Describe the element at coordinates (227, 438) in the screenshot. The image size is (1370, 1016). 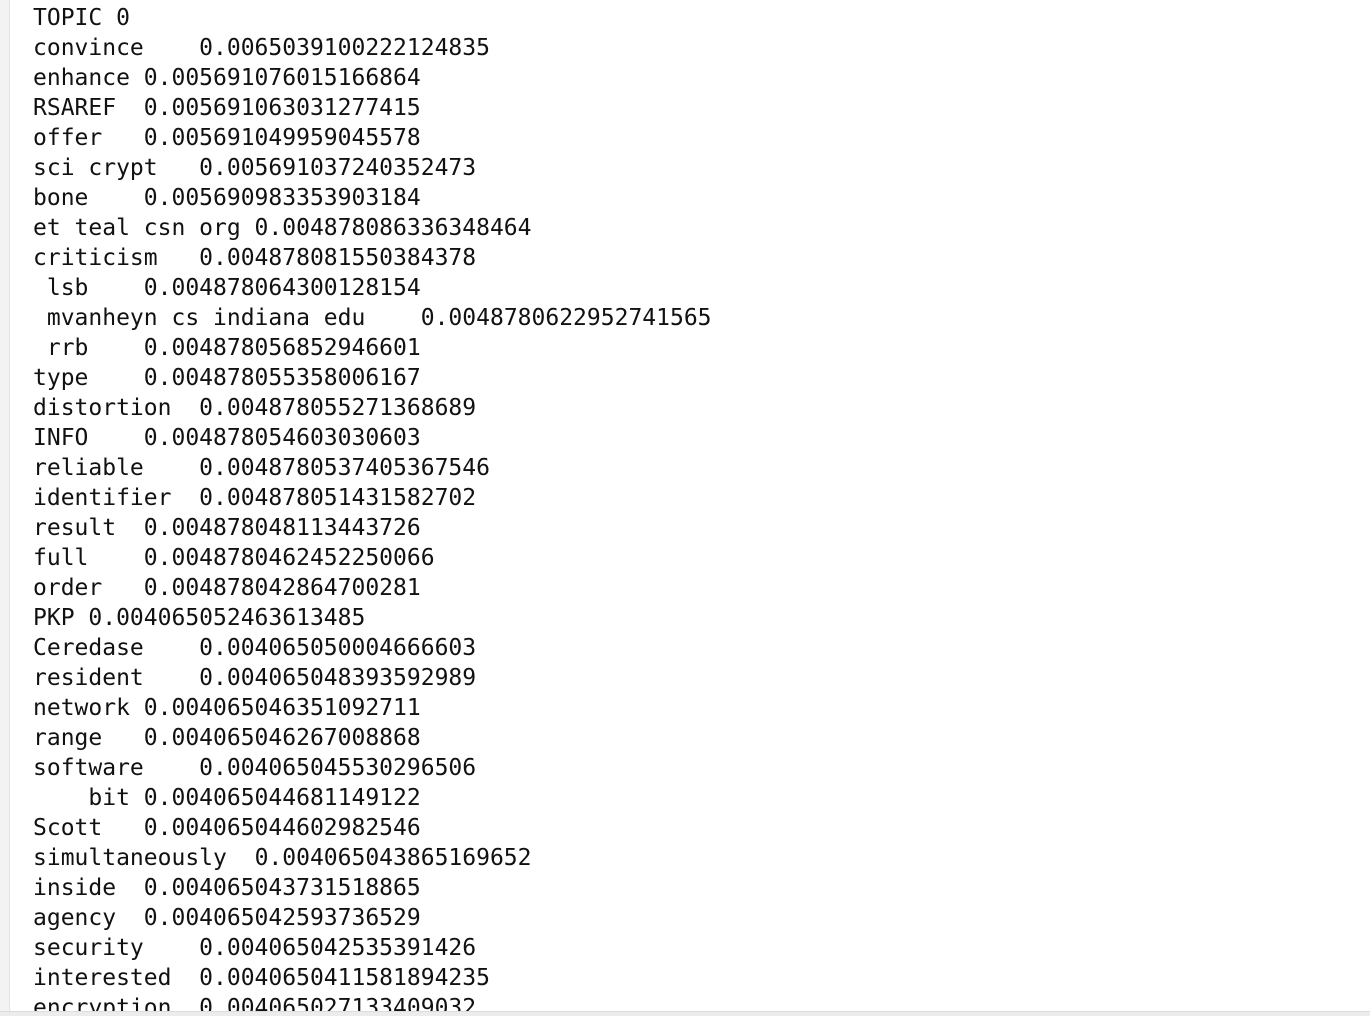
I see `text-line: INFO 0.004878054603030603` at that location.